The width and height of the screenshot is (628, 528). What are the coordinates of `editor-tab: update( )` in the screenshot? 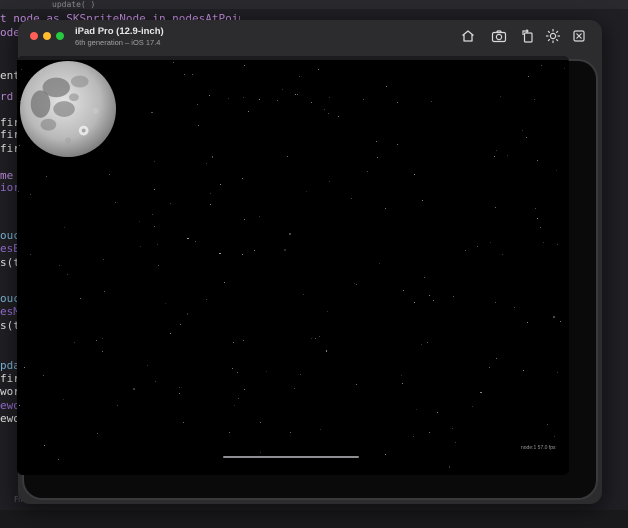 It's located at (73, 4).